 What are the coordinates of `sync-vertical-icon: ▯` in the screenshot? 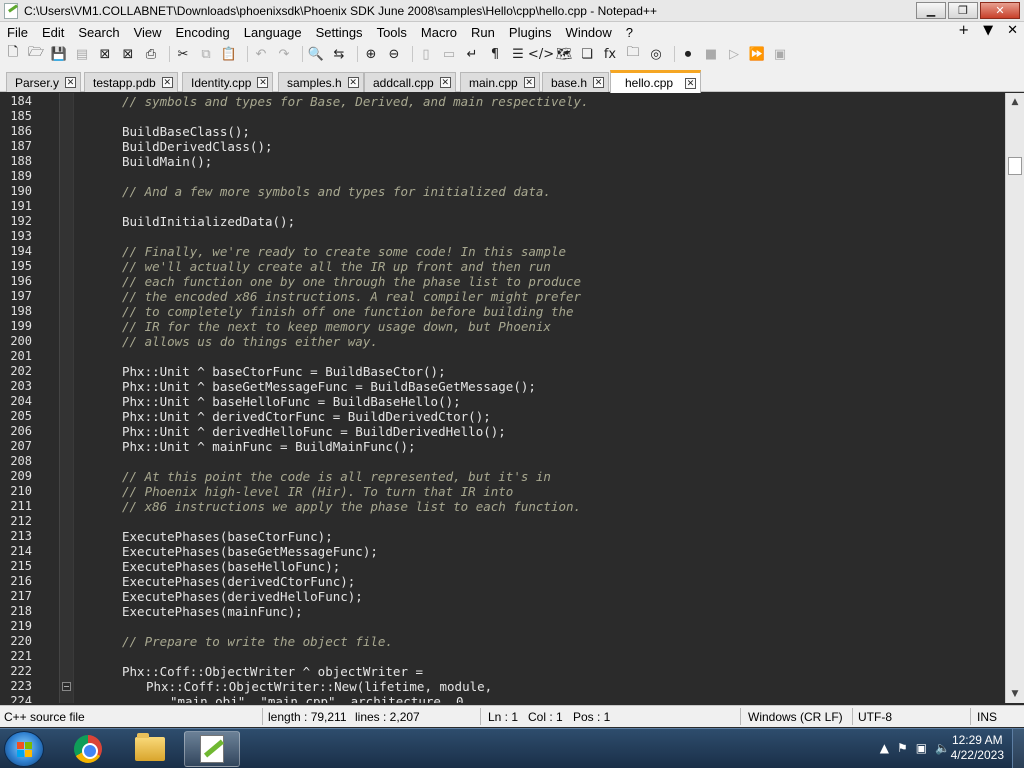 It's located at (426, 54).